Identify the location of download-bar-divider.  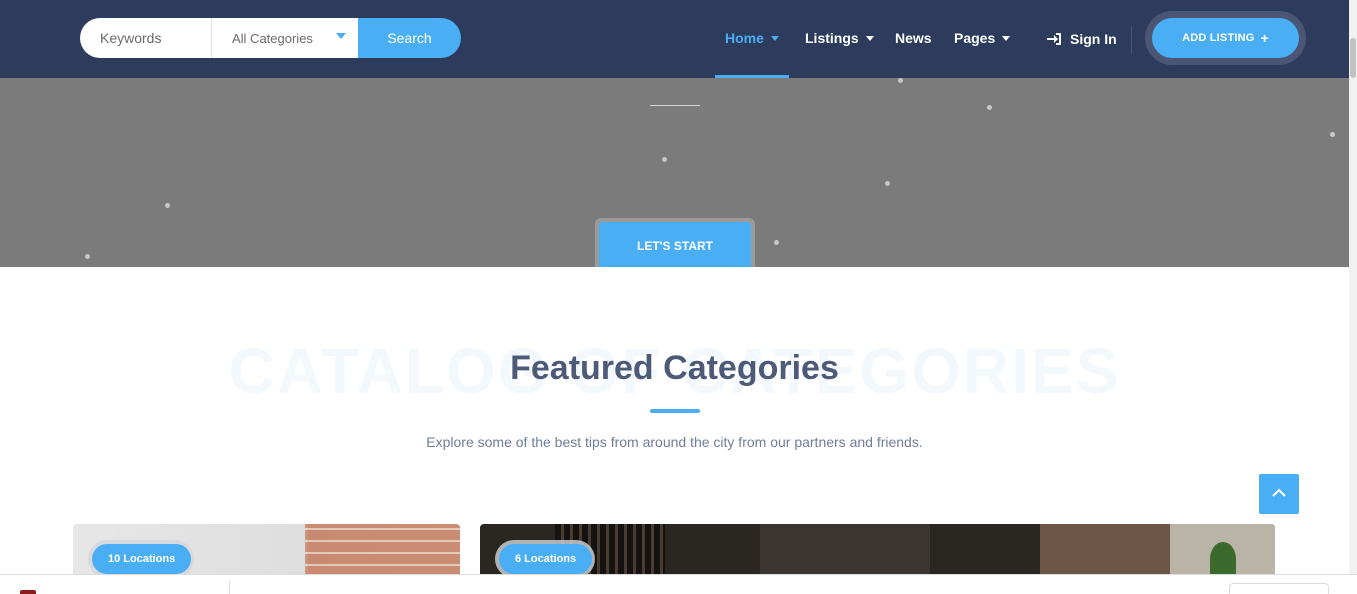
(229, 587).